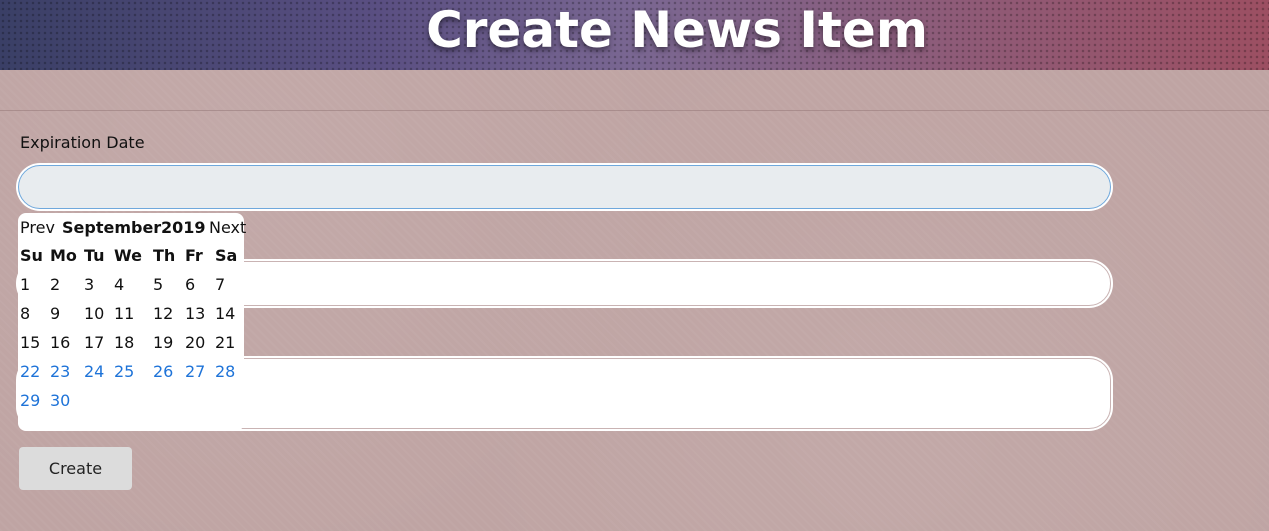 The image size is (1269, 531). I want to click on datepicker-day: 25, so click(124, 371).